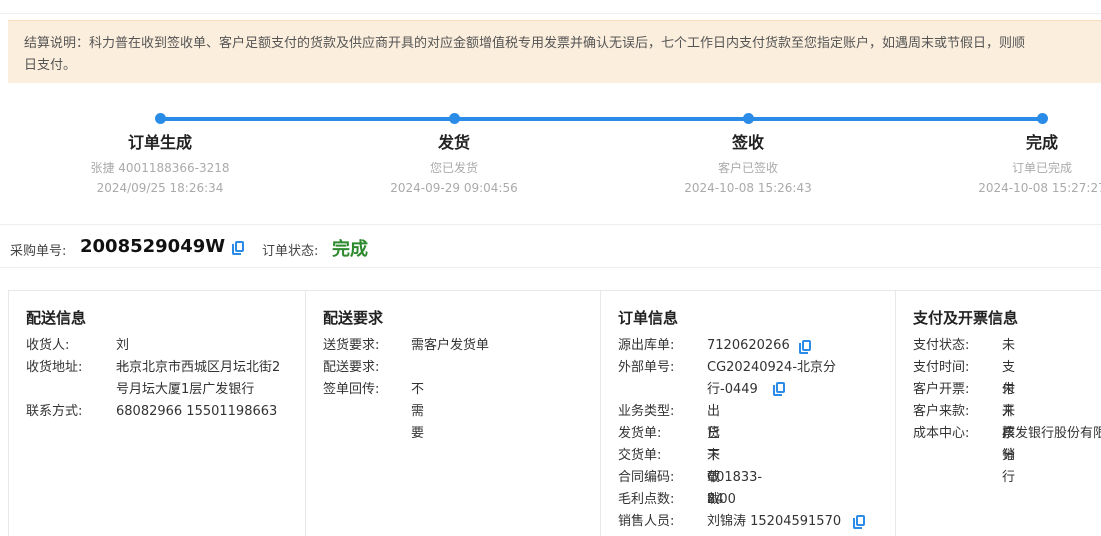  I want to click on step-title: 订单生成, so click(159, 142).